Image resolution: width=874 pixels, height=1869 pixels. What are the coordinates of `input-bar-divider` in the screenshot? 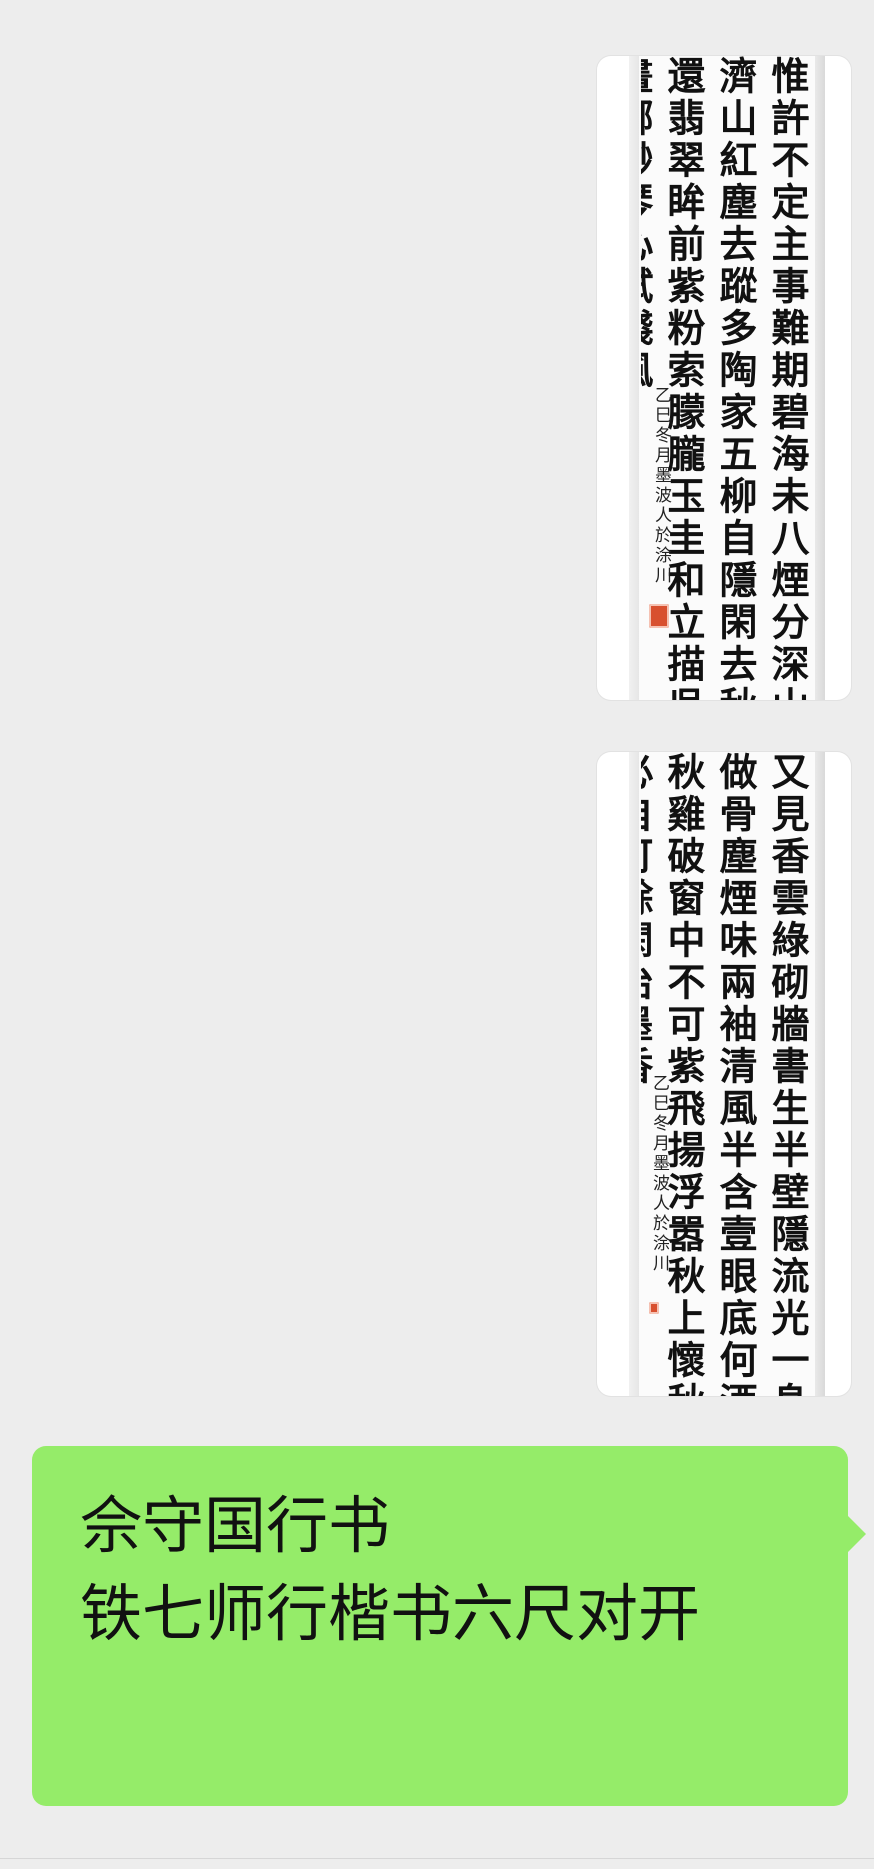 It's located at (437, 1858).